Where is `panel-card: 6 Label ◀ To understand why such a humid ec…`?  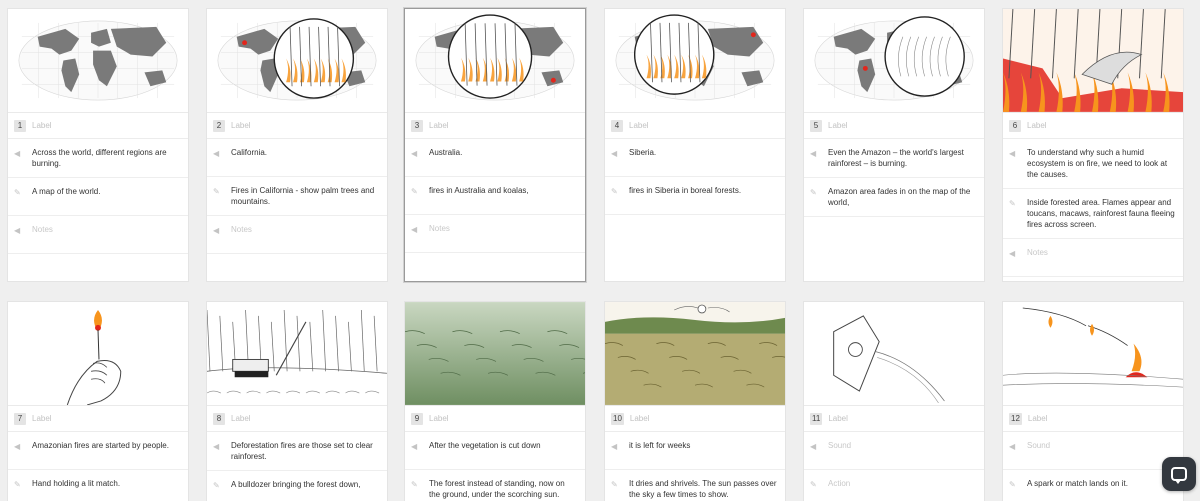 panel-card: 6 Label ◀ To understand why such a humid ec… is located at coordinates (1093, 145).